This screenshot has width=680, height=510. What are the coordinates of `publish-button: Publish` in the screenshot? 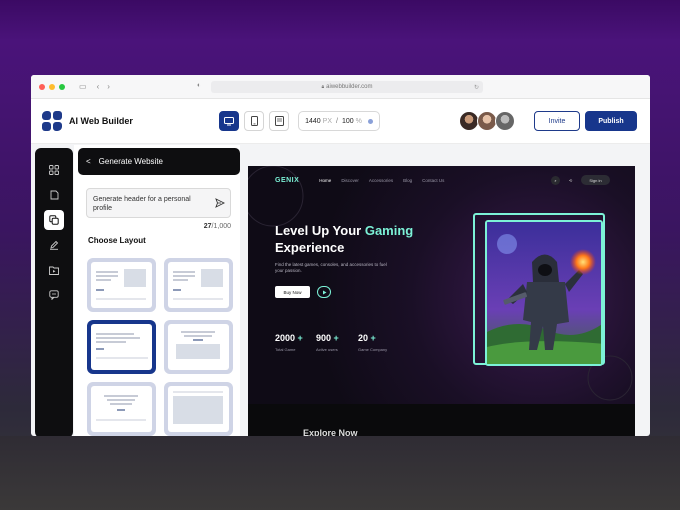 It's located at (611, 121).